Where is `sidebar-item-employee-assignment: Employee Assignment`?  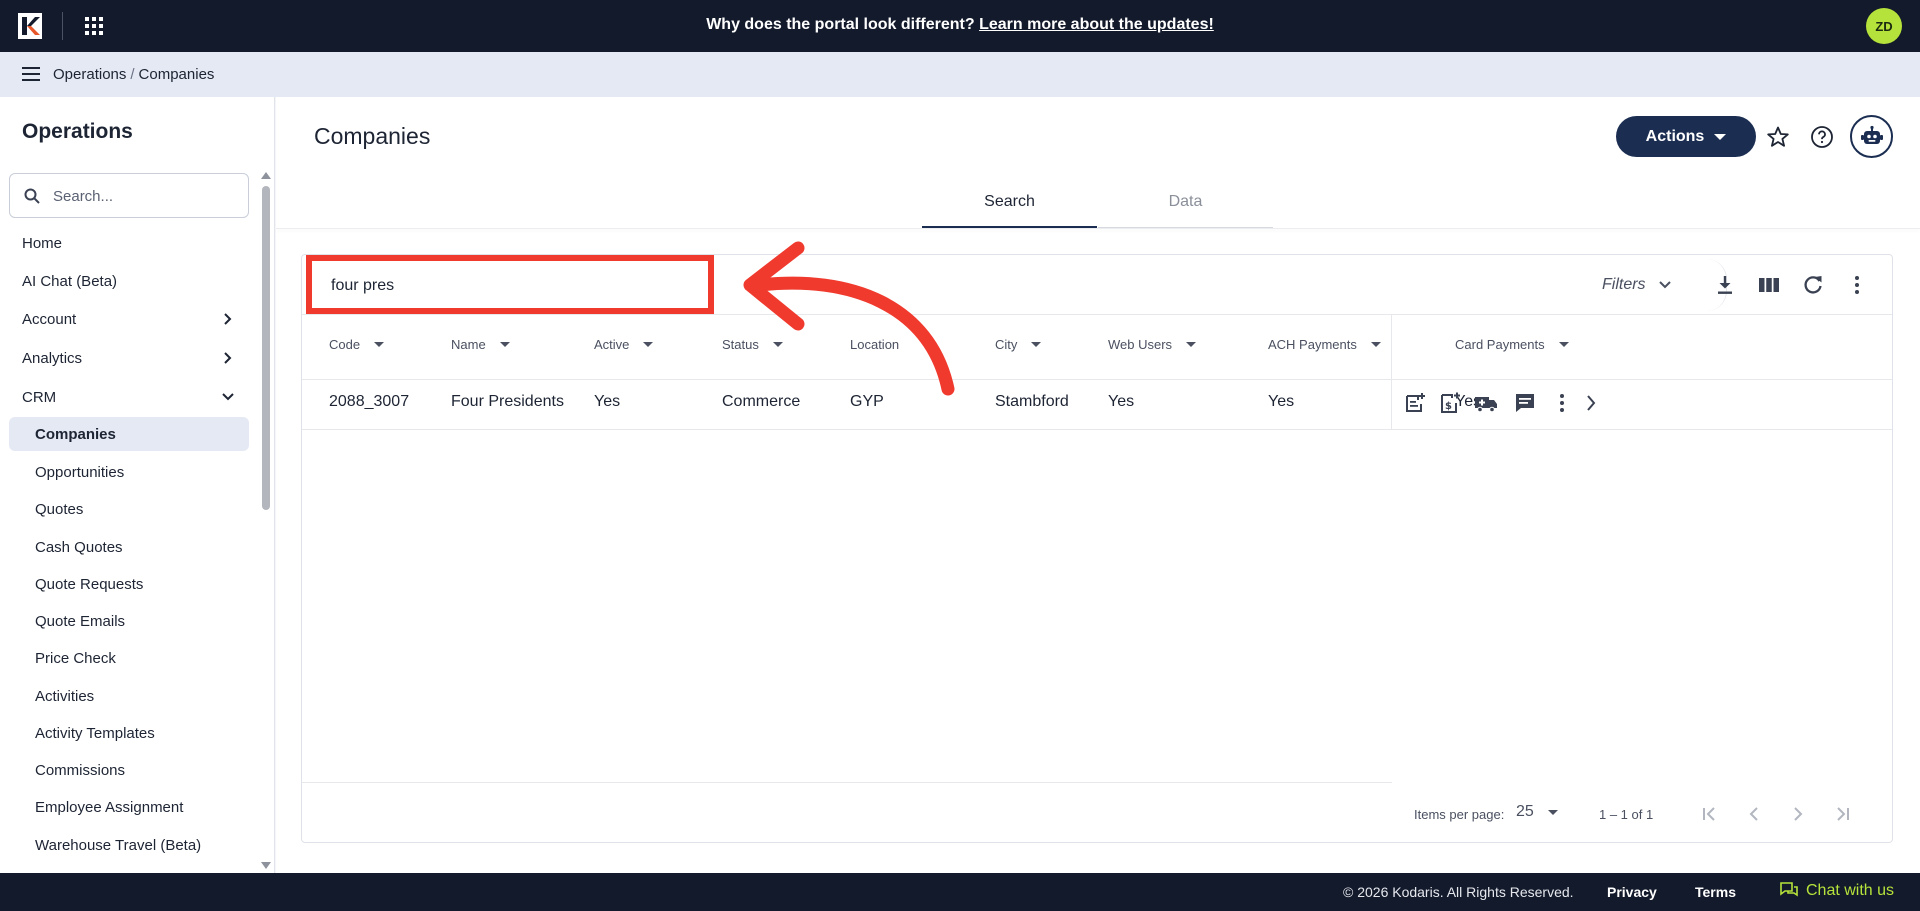 sidebar-item-employee-assignment: Employee Assignment is located at coordinates (129, 807).